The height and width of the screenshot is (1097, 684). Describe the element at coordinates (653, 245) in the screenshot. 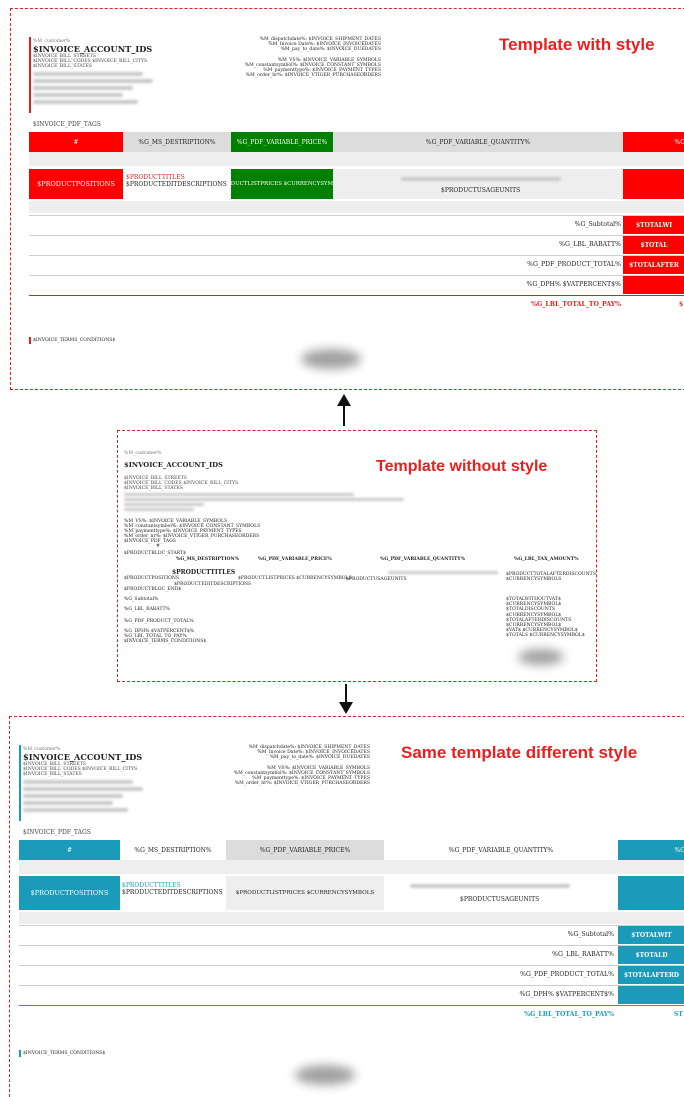

I see `rabatt-value: $TOTAL` at that location.